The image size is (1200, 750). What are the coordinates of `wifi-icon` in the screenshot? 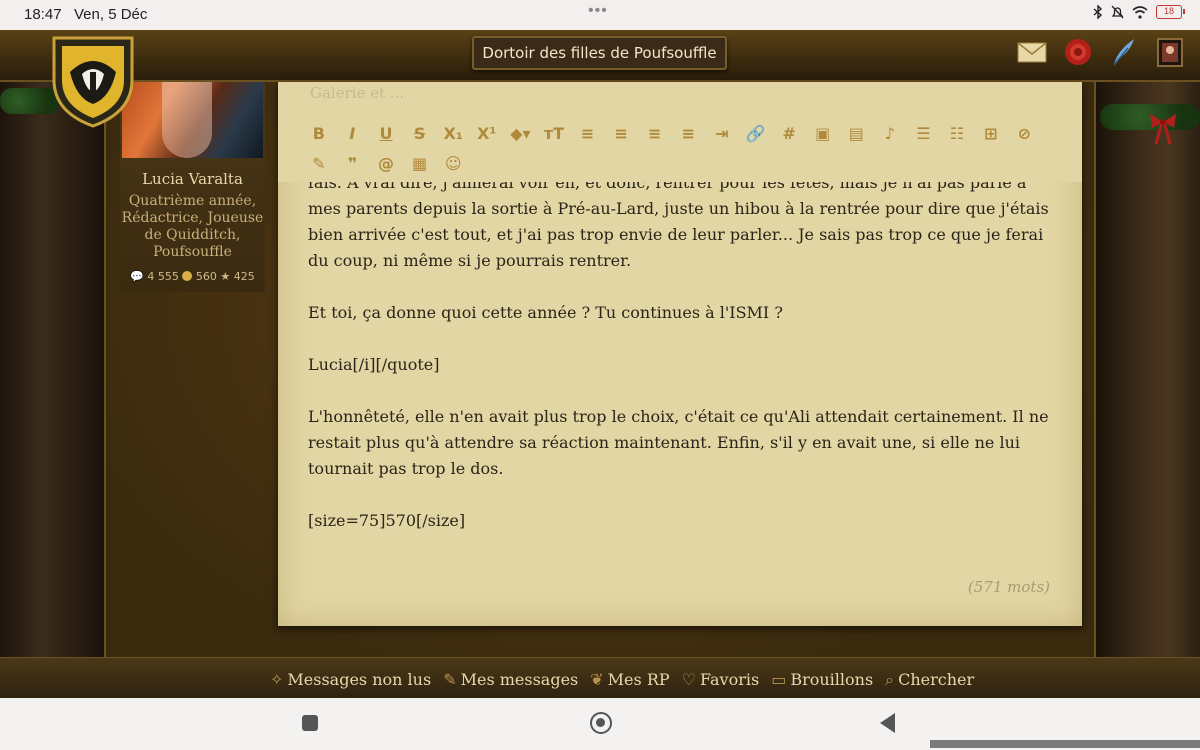 It's located at (1140, 12).